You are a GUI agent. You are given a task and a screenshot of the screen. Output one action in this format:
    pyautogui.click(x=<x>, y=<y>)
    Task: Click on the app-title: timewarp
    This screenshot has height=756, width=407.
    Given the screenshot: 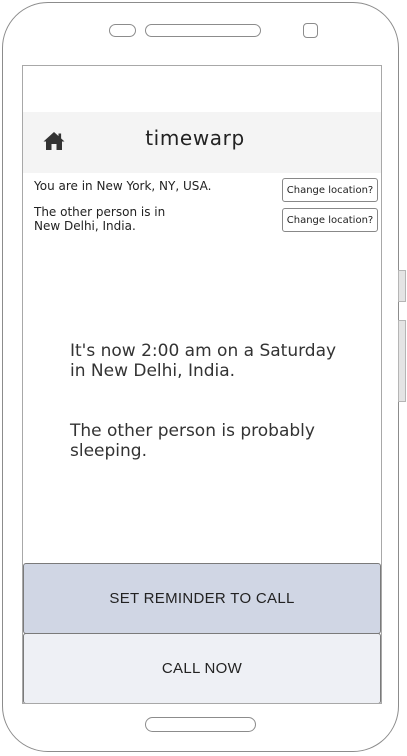 What is the action you would take?
    pyautogui.click(x=195, y=138)
    